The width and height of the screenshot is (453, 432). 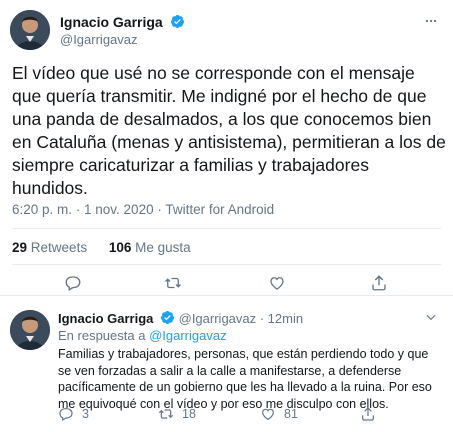 I want to click on retweets-count: 29, so click(x=20, y=247).